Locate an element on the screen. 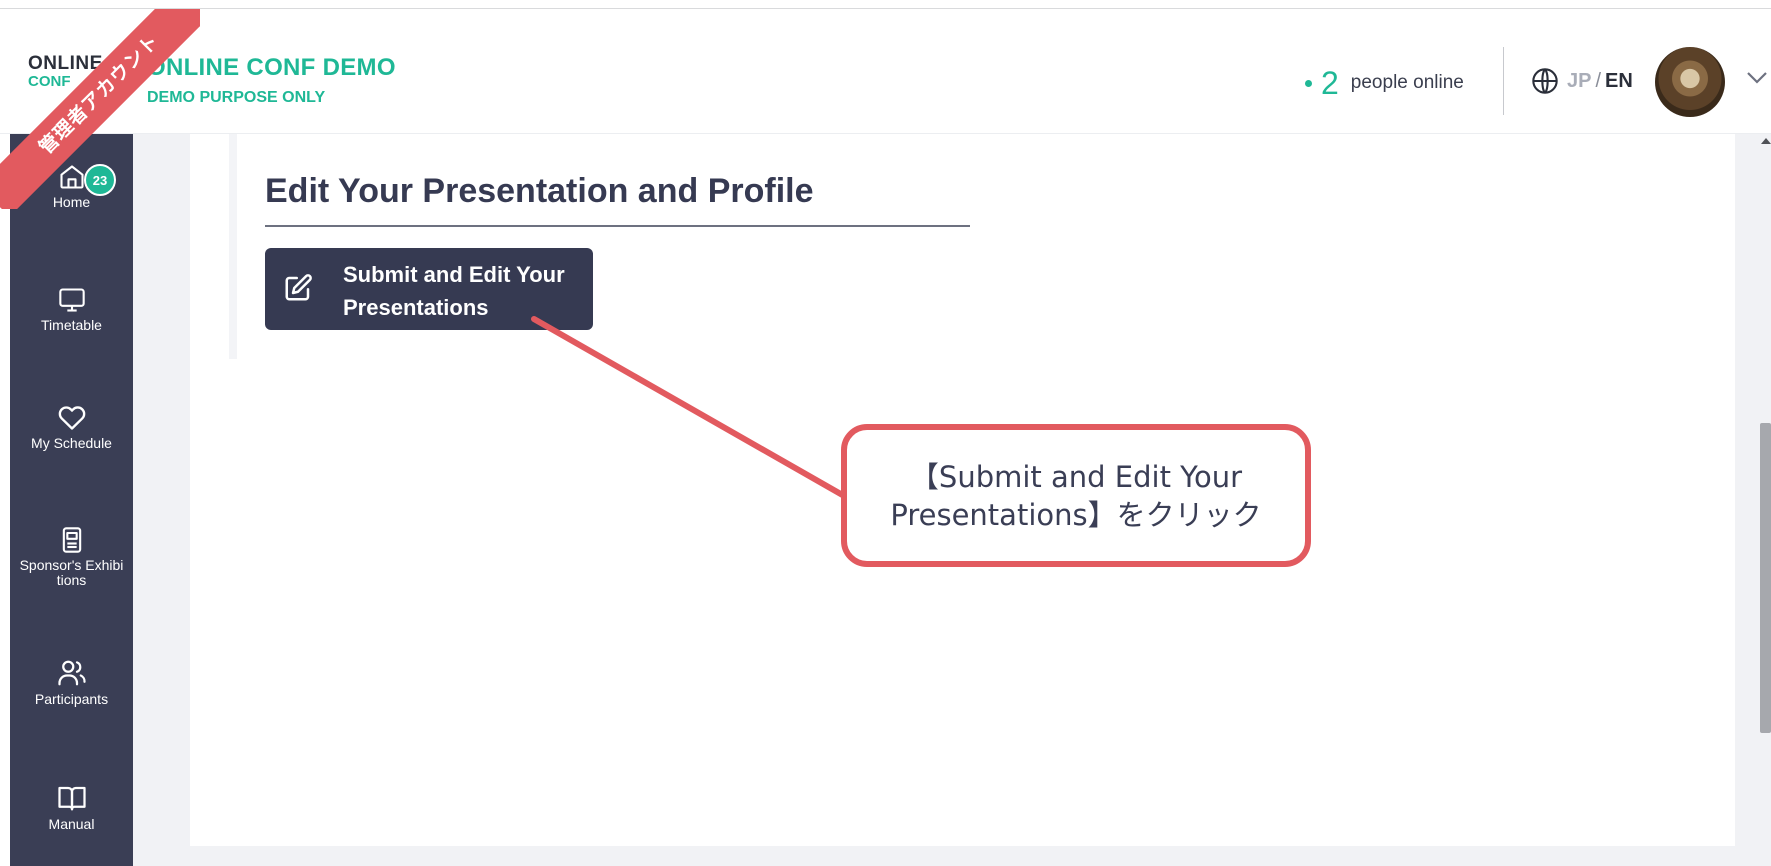 Image resolution: width=1771 pixels, height=866 pixels. home-icon is located at coordinates (71, 176).